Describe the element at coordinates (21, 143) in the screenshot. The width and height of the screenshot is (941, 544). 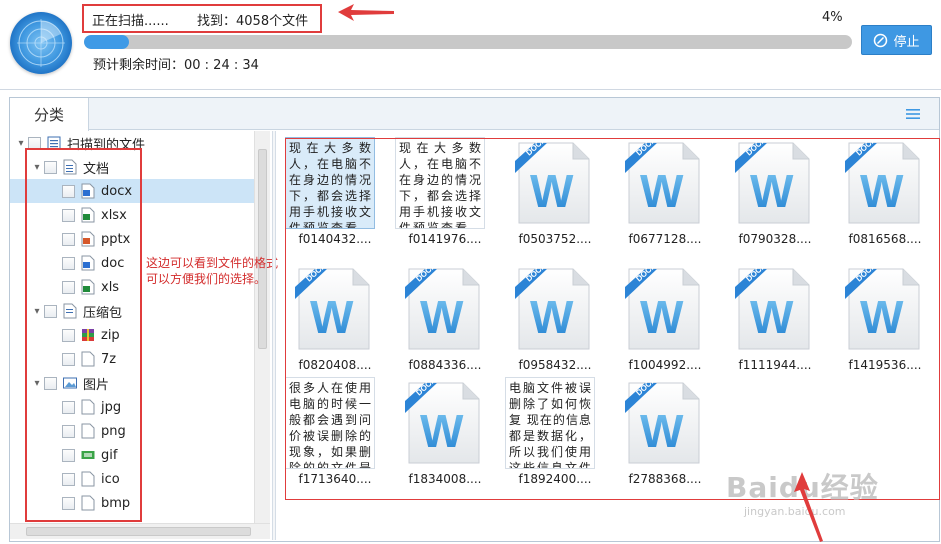
I see `expand-toggle-icon: ▾` at that location.